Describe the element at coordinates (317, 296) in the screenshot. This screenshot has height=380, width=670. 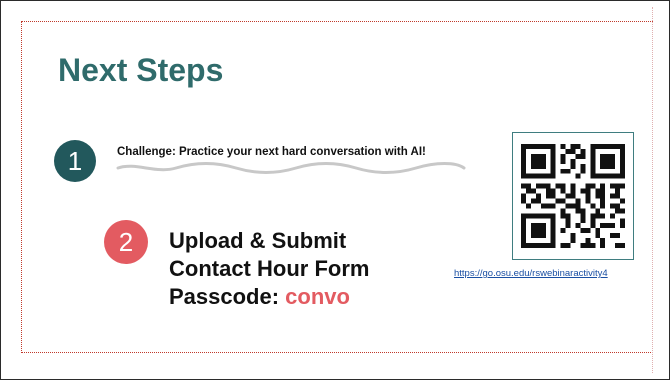
I see `passcode-value: convo` at that location.